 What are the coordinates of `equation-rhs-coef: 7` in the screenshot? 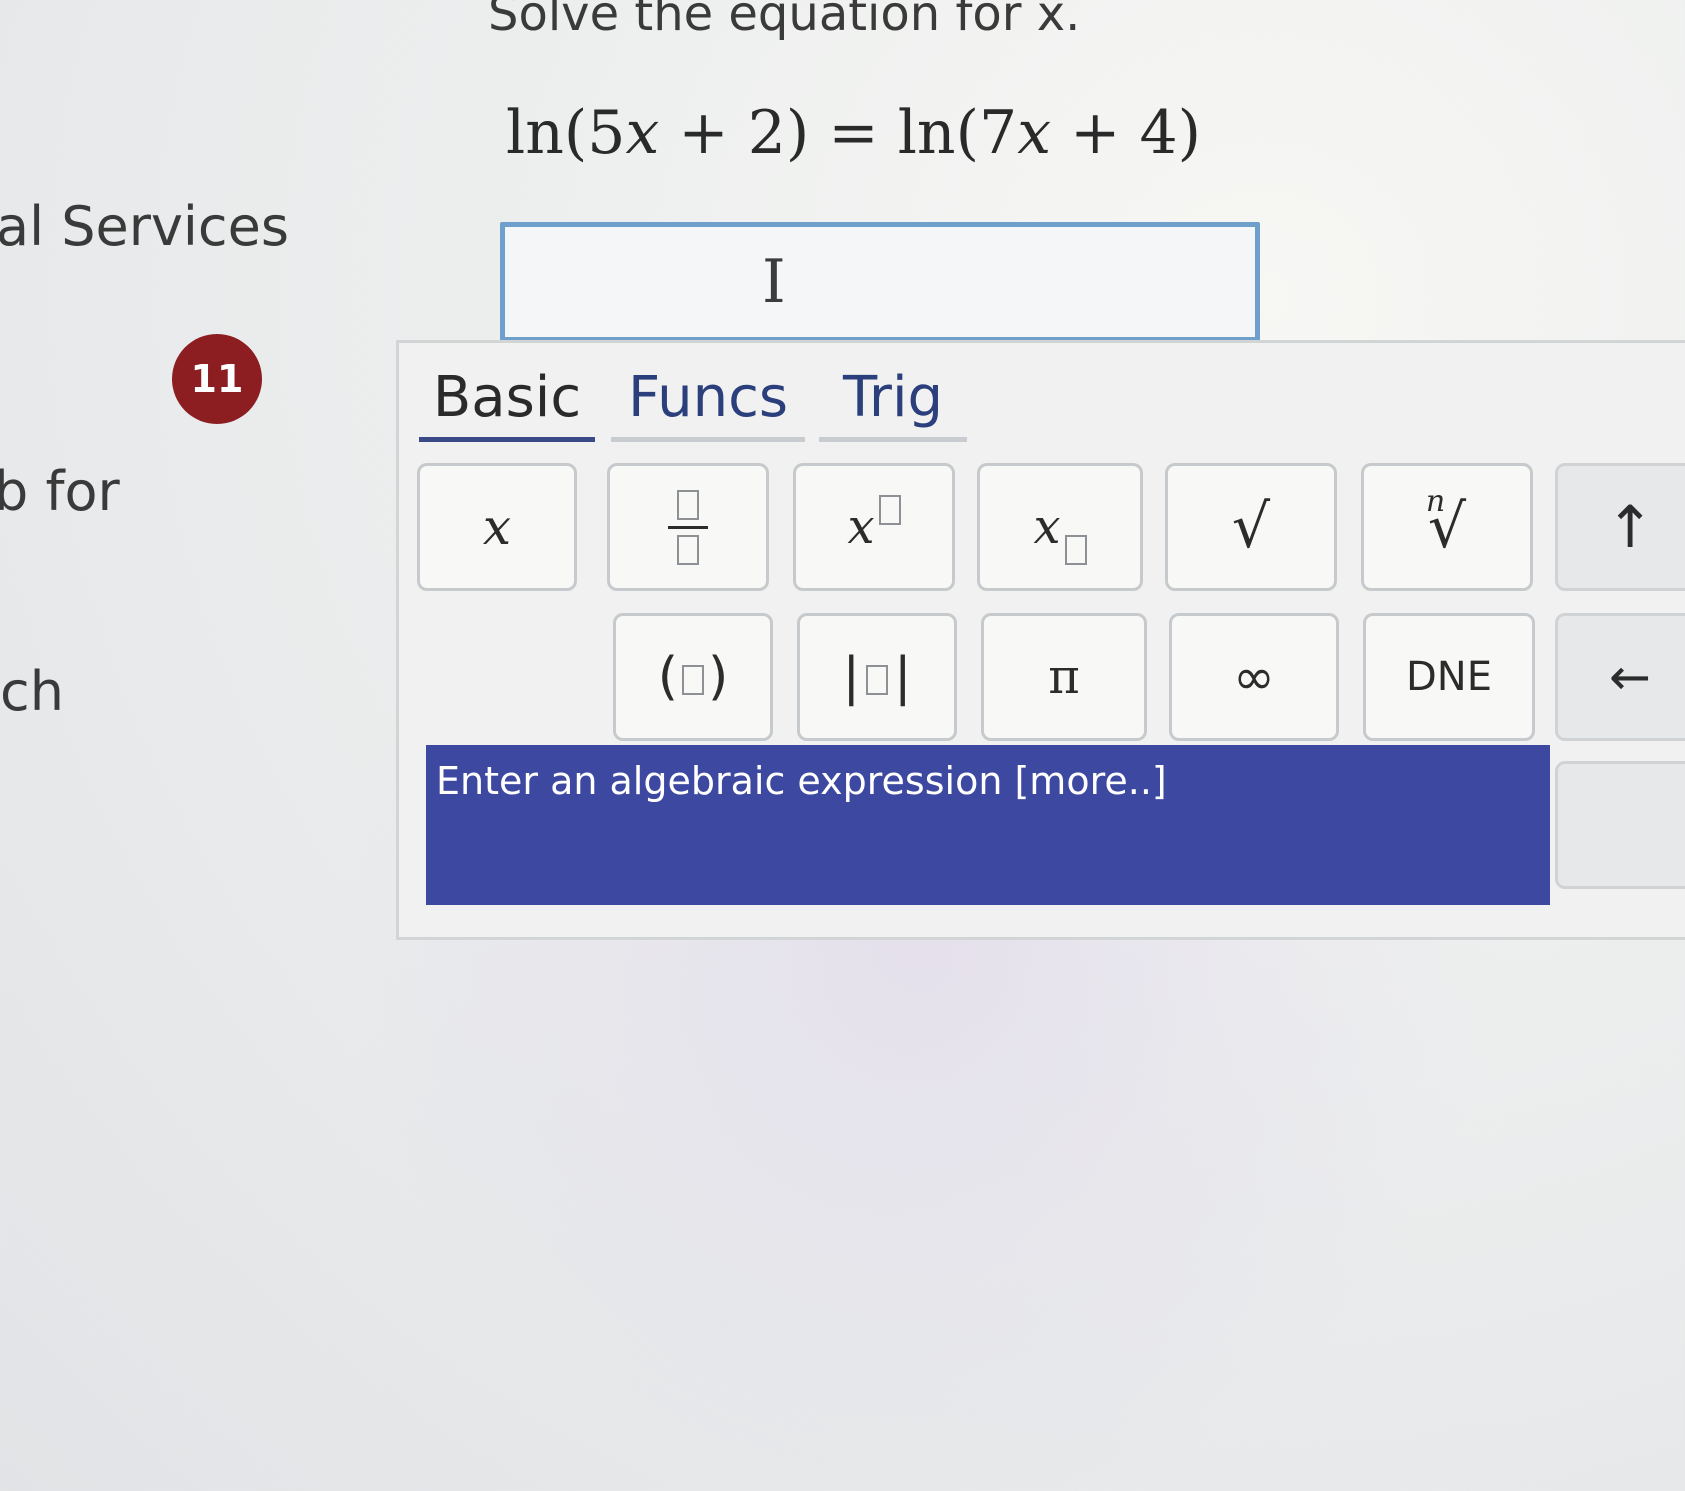 It's located at (998, 133).